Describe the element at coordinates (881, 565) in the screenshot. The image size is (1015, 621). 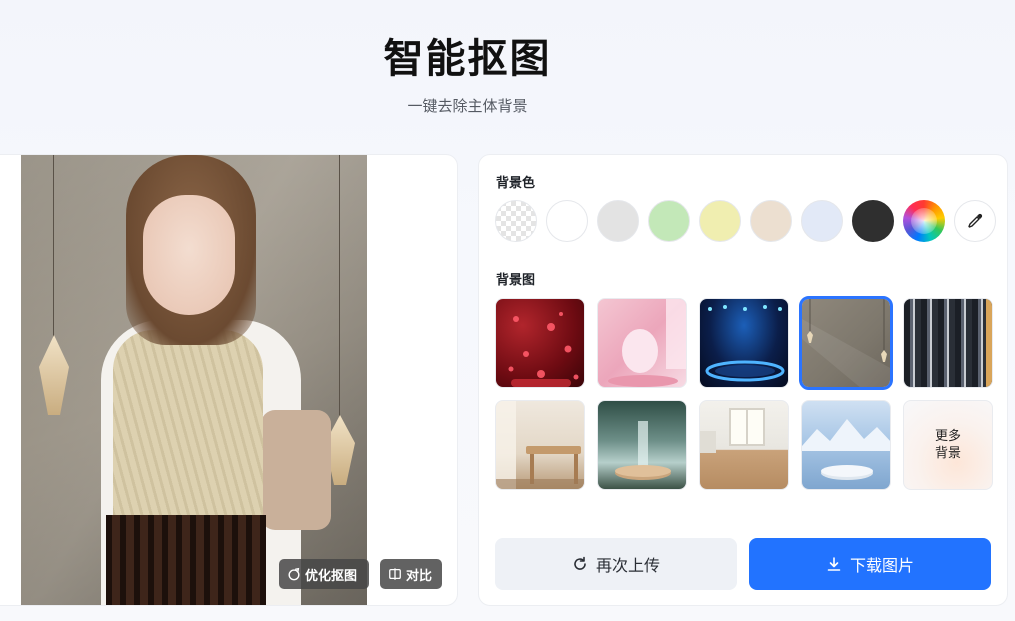
I see `download-label: 下载图片` at that location.